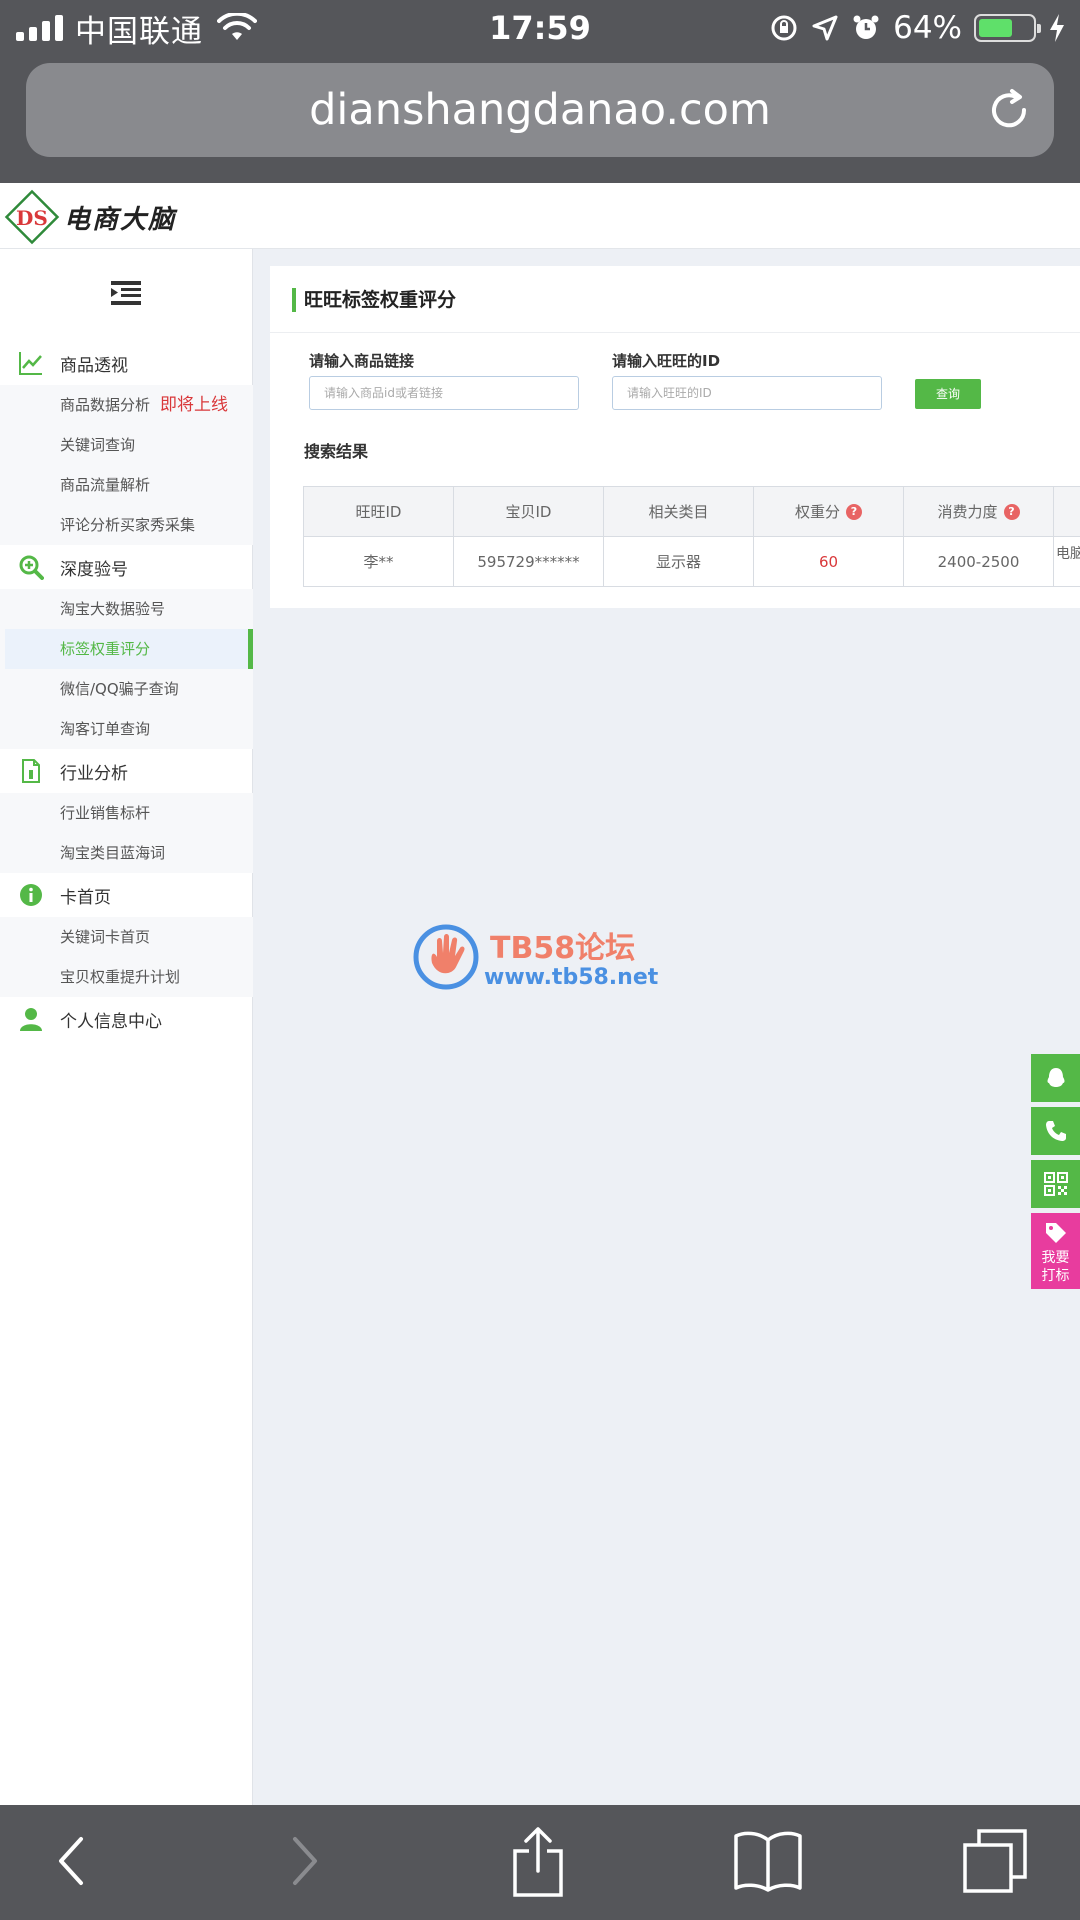  What do you see at coordinates (528, 511) in the screenshot?
I see `column-header-item-id: 宝贝ID` at bounding box center [528, 511].